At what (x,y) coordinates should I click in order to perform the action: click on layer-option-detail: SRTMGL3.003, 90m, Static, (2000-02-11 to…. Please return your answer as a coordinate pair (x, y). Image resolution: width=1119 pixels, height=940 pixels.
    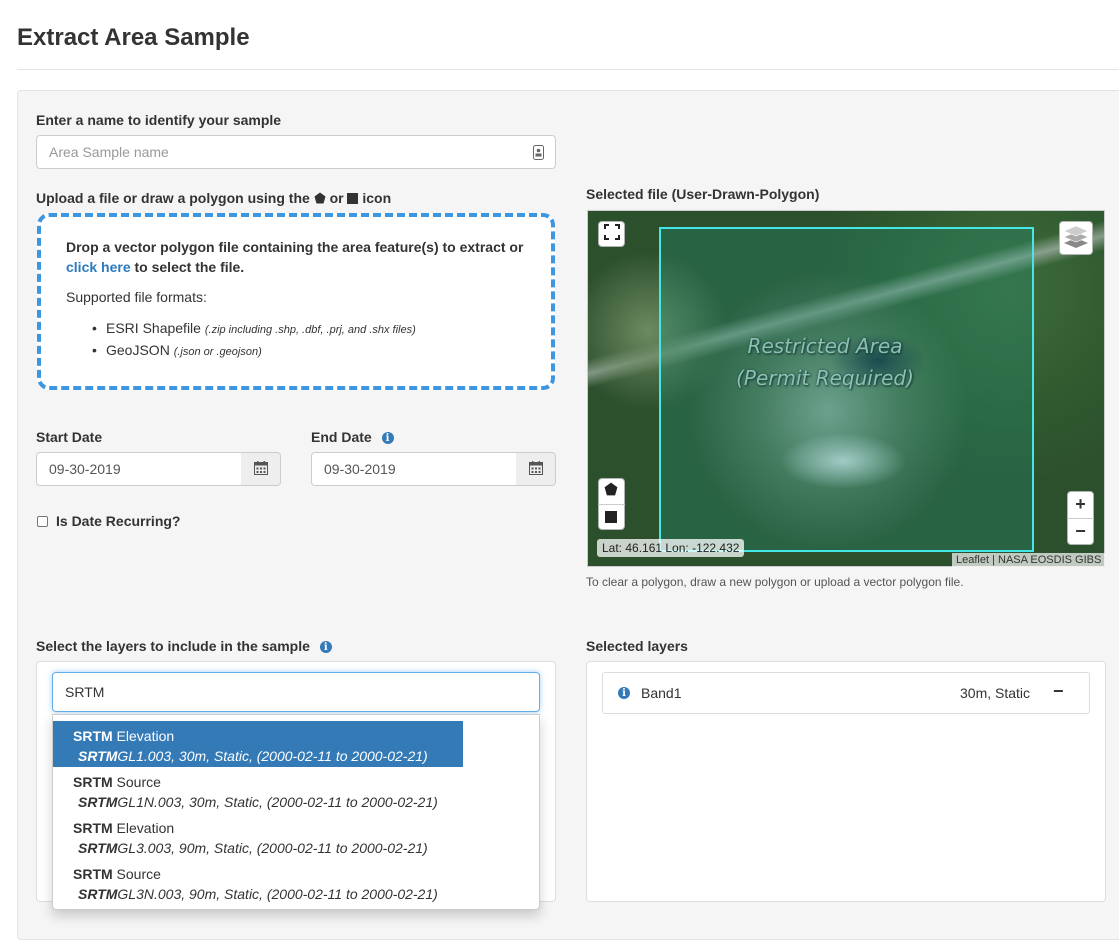
    Looking at the image, I should click on (253, 848).